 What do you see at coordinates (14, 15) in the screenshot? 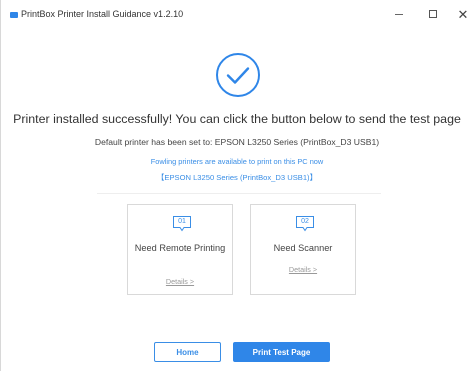
I see `app-icon` at bounding box center [14, 15].